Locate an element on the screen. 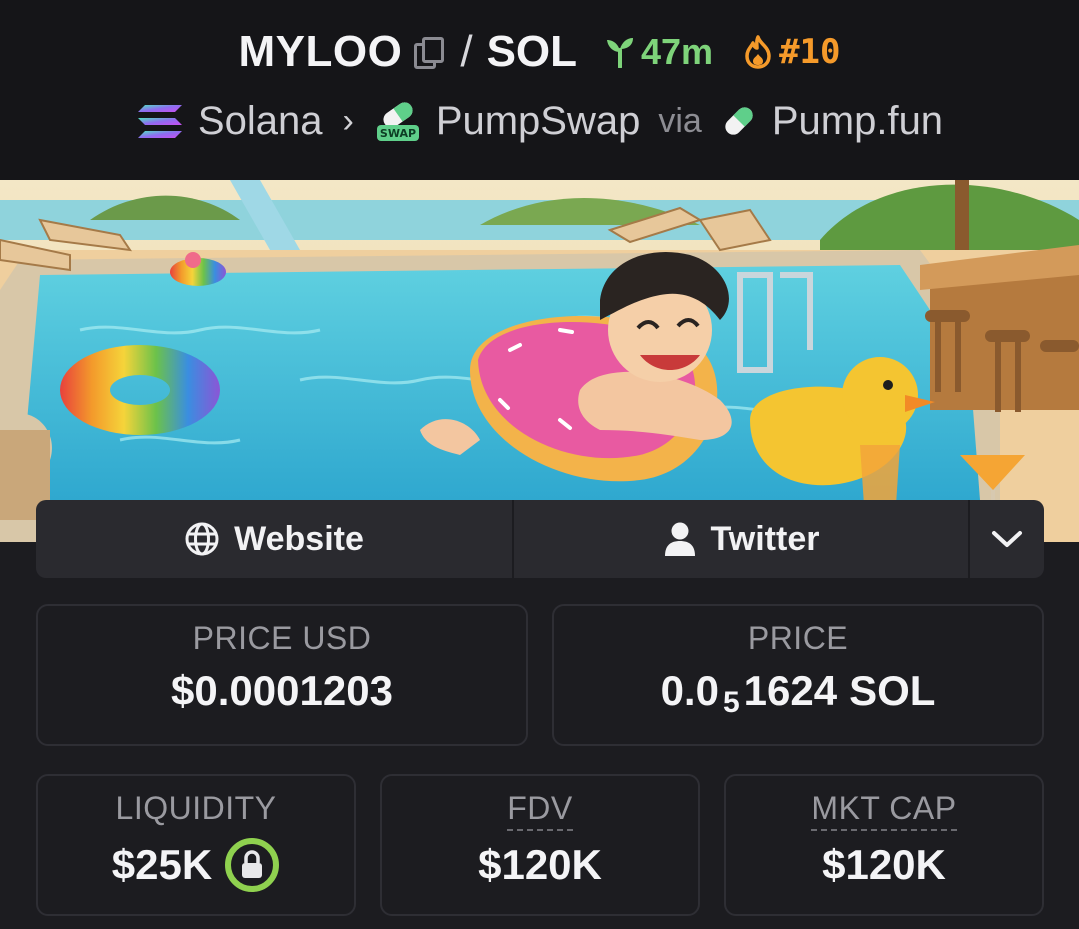  liquidity-value-row: $25K is located at coordinates (196, 865).